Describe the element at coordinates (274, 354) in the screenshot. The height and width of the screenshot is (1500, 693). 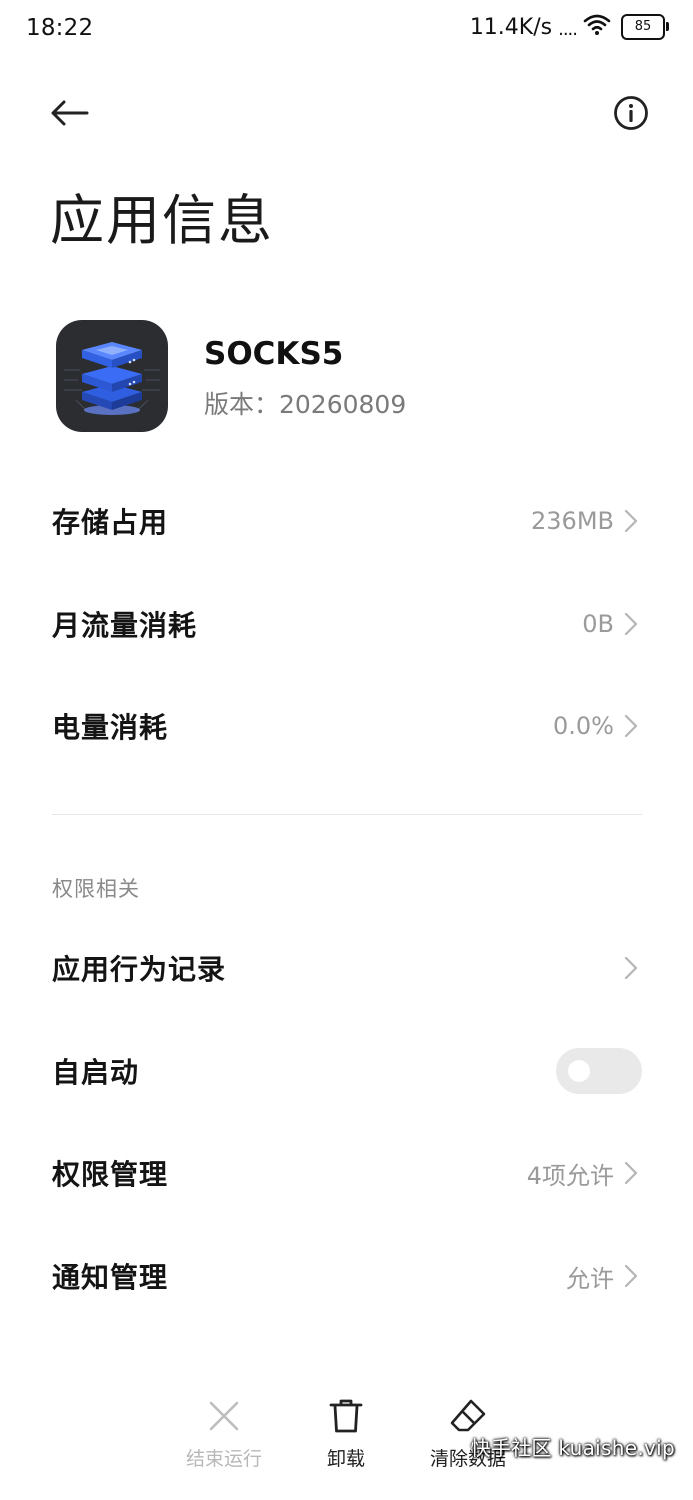
I see `app-name: SOCKS5` at that location.